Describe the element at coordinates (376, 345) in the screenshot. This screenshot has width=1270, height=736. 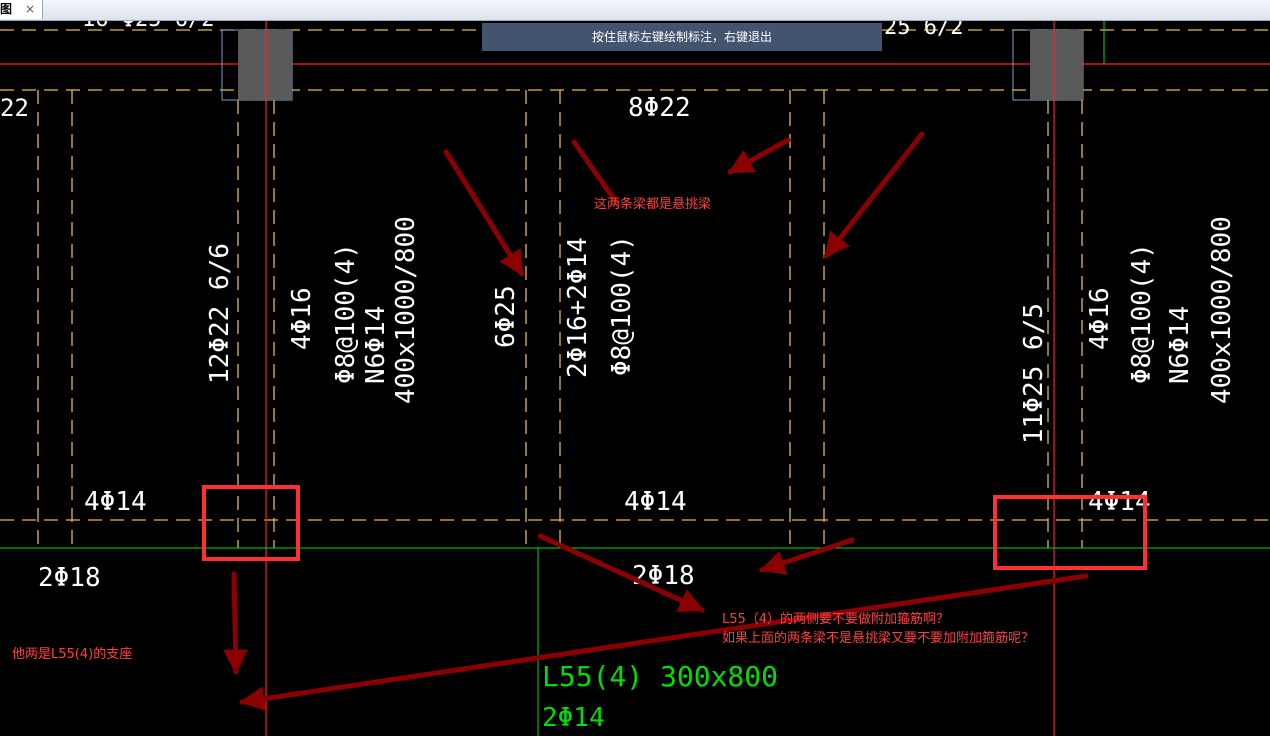
I see `text-b1-waist: N6Φ14` at that location.